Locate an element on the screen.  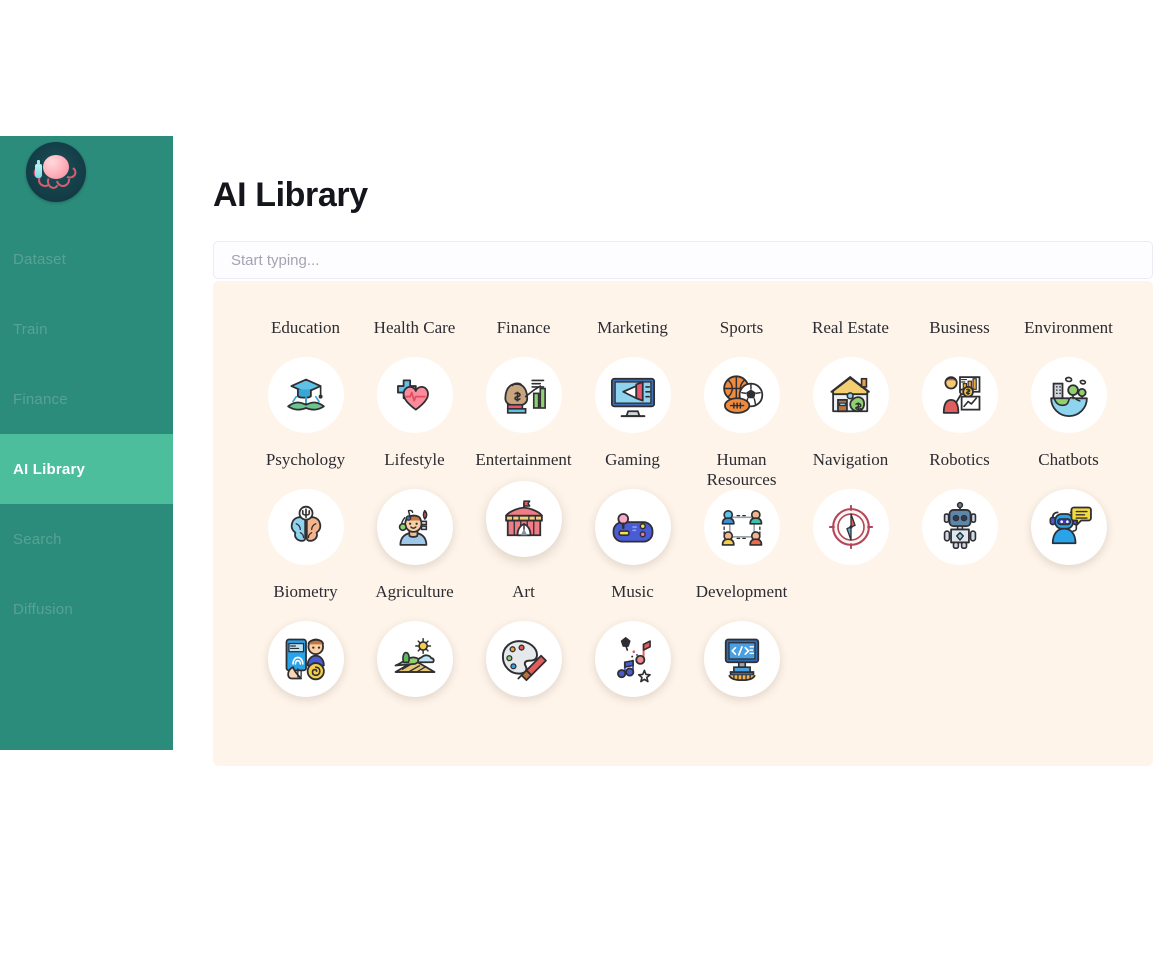
category-marketing: Marketing is located at coordinates (632, 375).